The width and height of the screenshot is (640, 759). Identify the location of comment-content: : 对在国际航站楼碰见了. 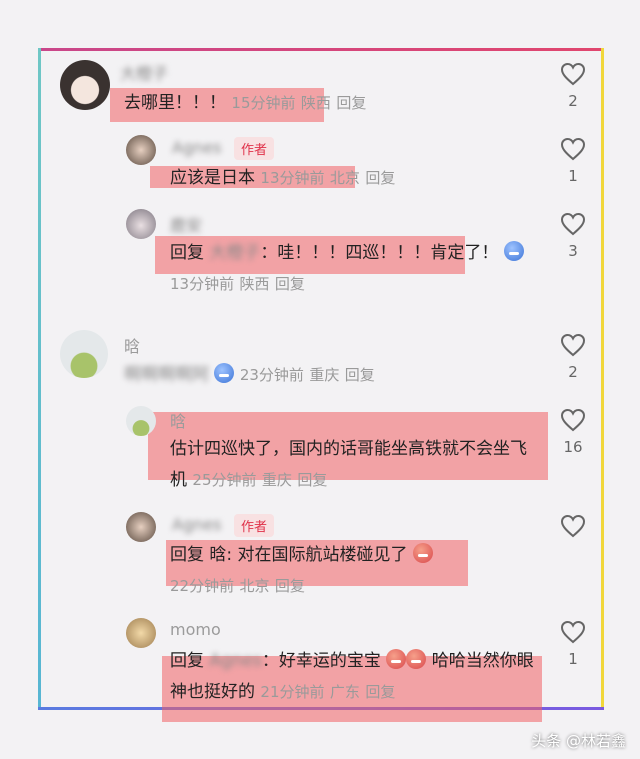
(317, 555).